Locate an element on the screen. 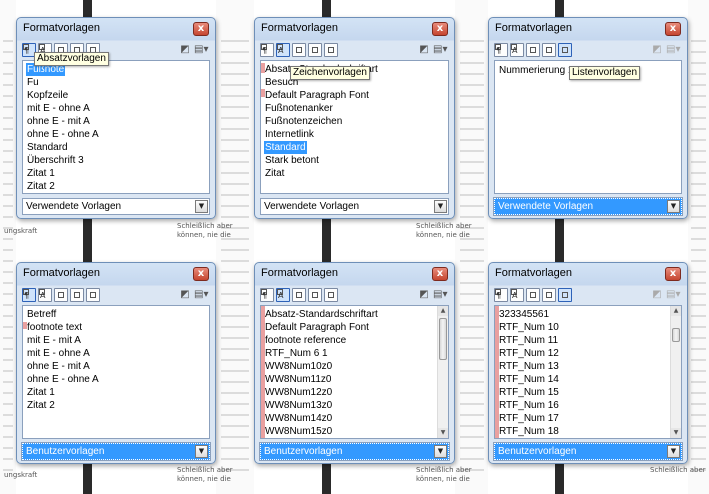 This screenshot has width=709, height=494. style-list-item: Betreff is located at coordinates (41, 314).